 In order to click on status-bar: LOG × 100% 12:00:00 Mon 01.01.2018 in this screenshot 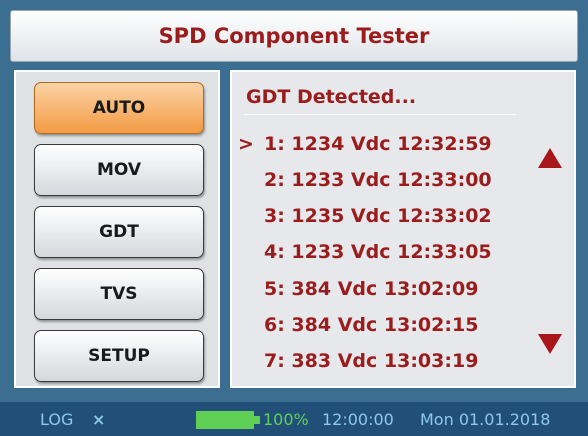, I will do `click(294, 419)`.